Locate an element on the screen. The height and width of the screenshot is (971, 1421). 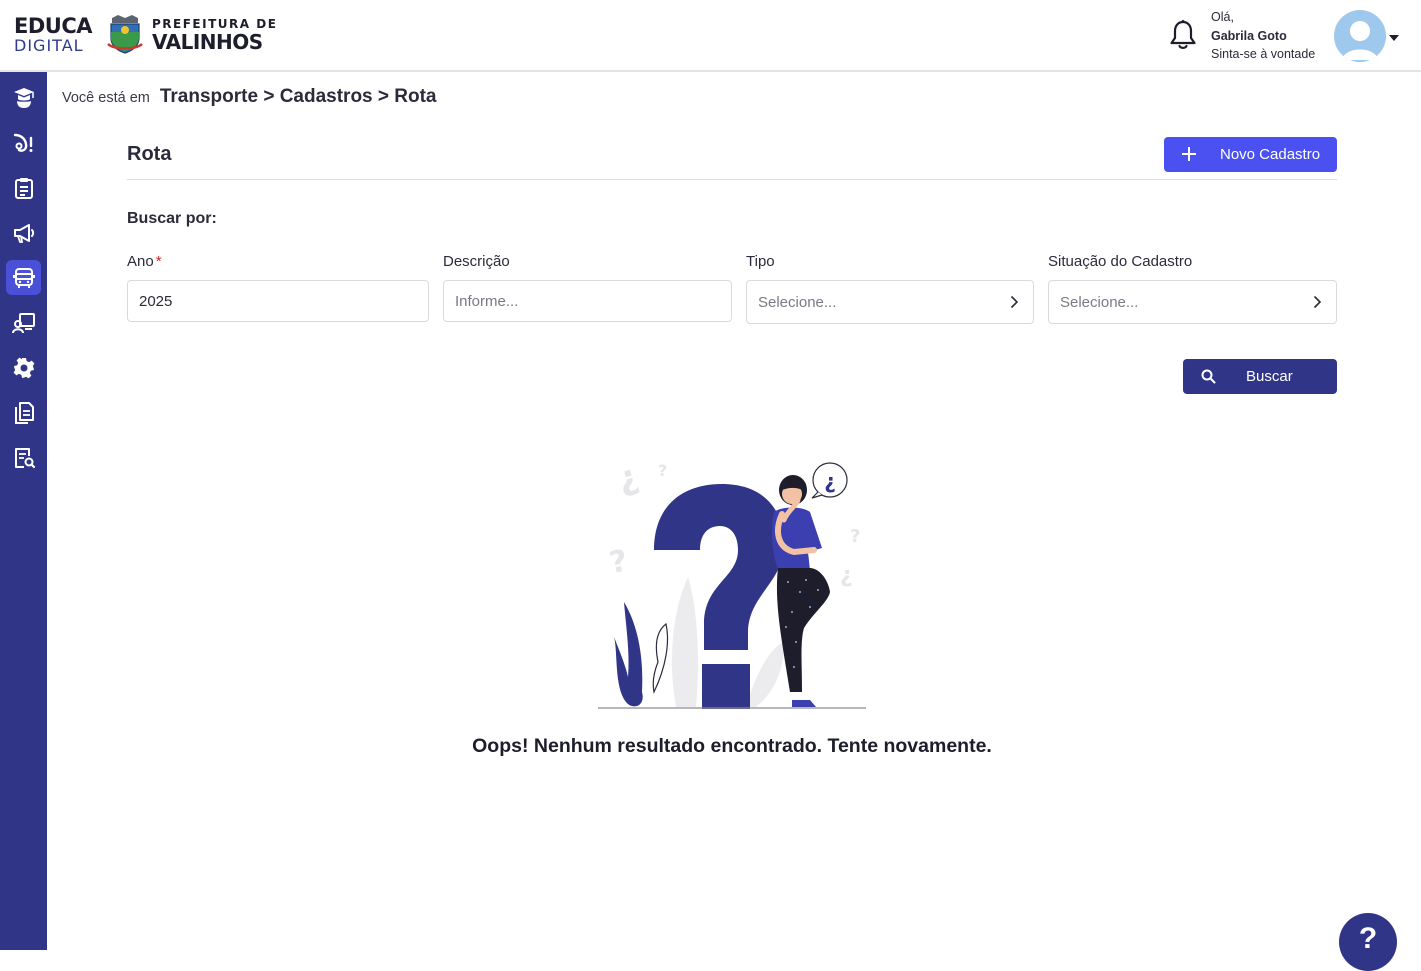
sidebar-item-classroom is located at coordinates (23, 322).